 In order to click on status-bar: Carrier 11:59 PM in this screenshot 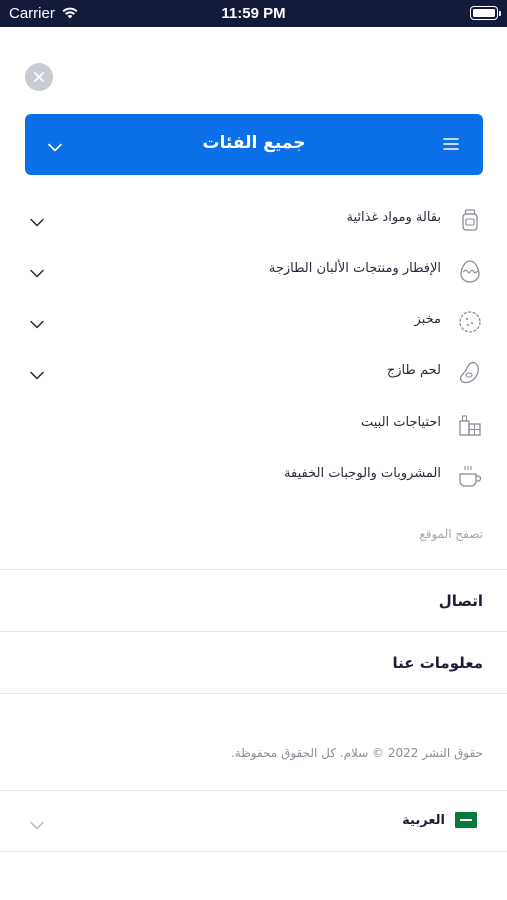, I will do `click(253, 13)`.